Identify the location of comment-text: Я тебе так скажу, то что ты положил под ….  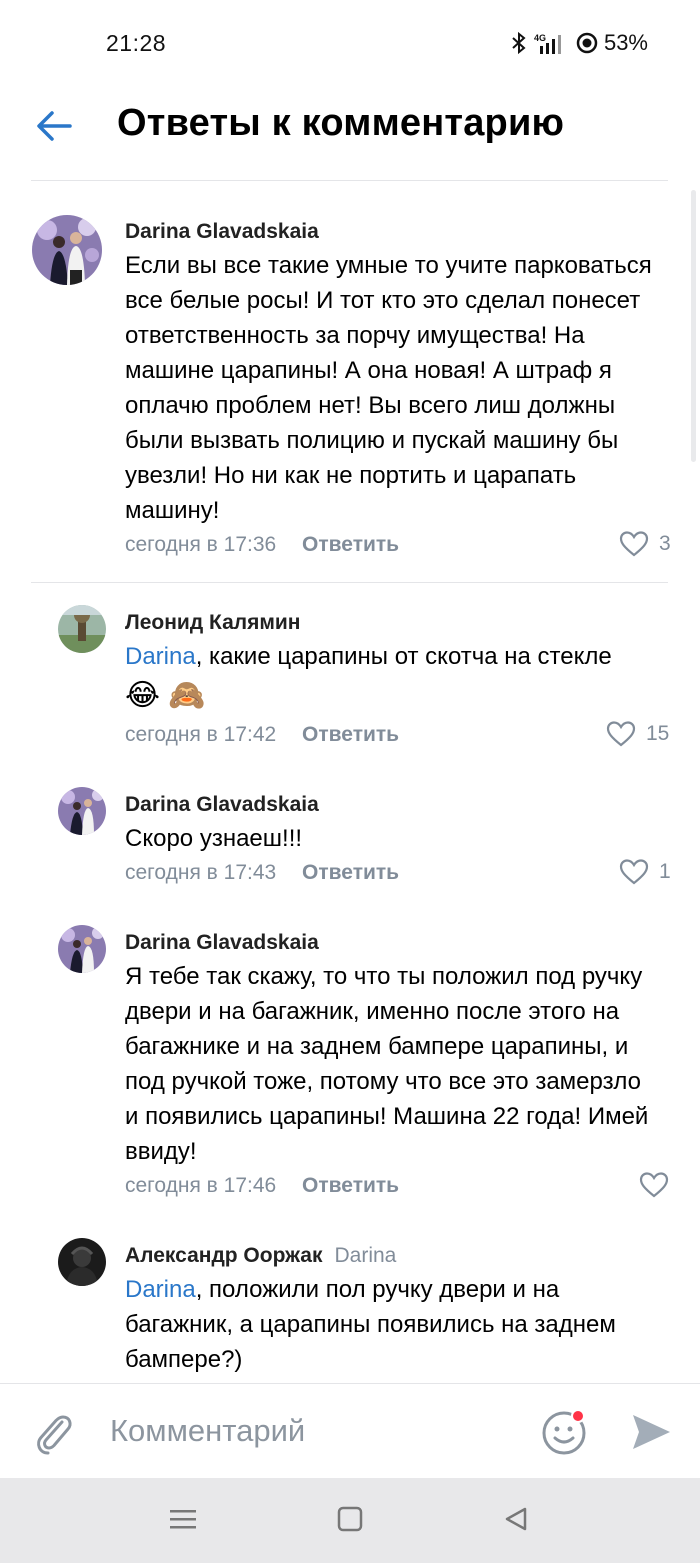
(387, 1064).